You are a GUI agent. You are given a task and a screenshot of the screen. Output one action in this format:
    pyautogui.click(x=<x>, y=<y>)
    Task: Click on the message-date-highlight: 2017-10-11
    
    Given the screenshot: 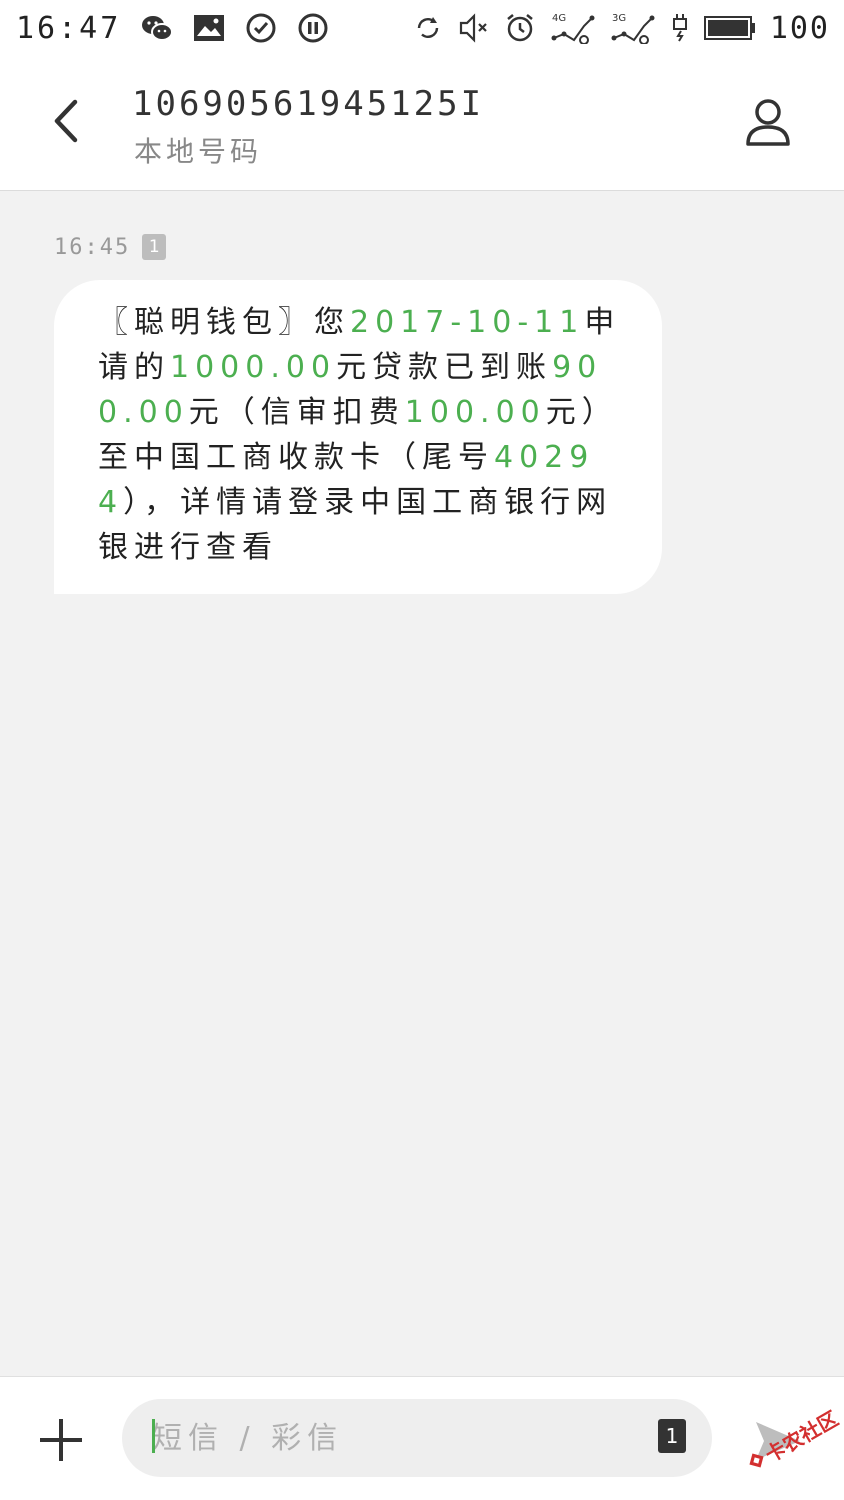 What is the action you would take?
    pyautogui.click(x=467, y=322)
    